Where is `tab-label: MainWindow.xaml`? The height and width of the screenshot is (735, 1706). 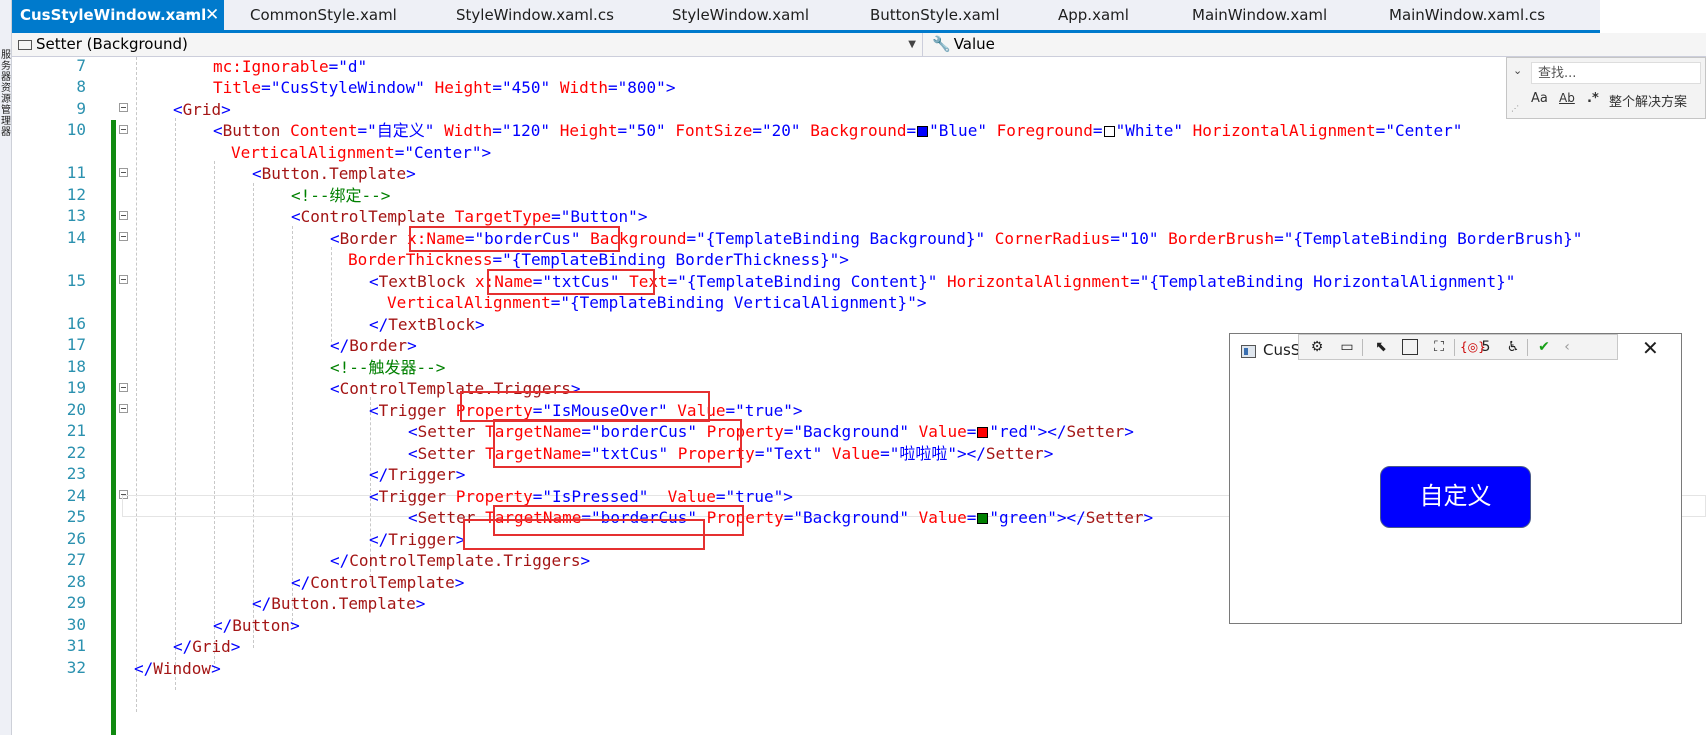 tab-label: MainWindow.xaml is located at coordinates (1260, 15).